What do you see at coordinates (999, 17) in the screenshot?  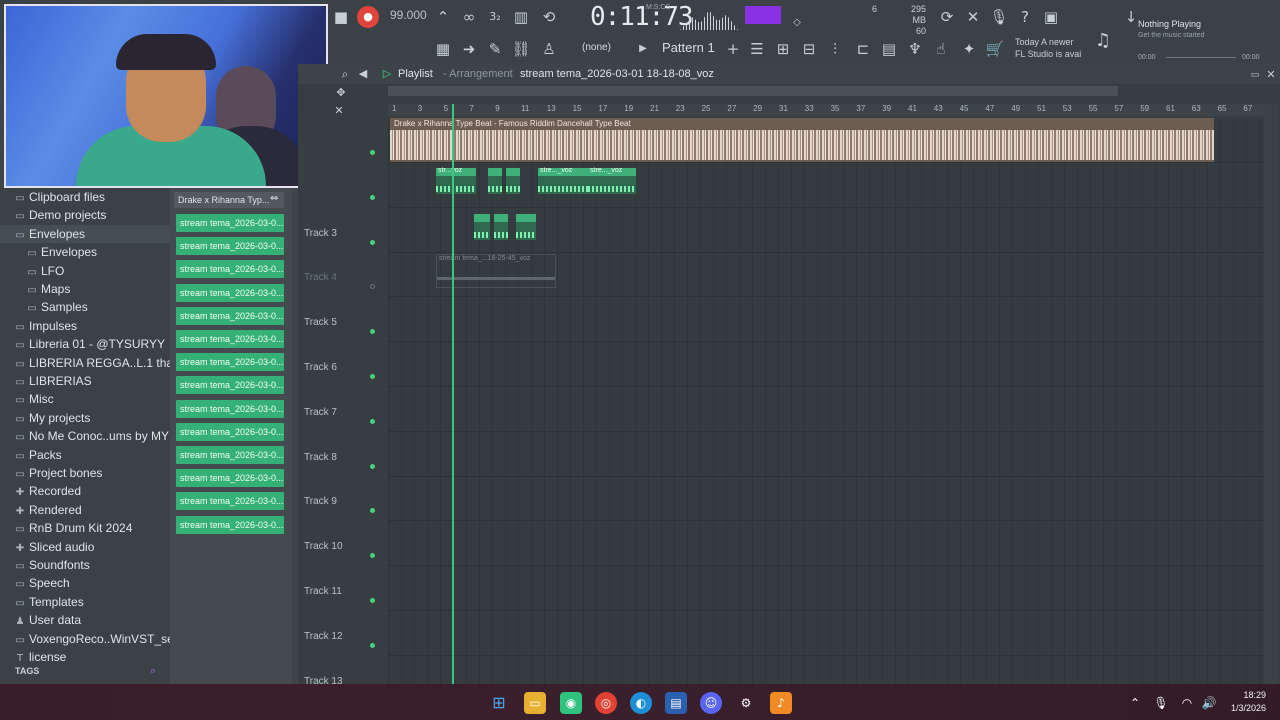 I see `microphone-icon: 🎙` at bounding box center [999, 17].